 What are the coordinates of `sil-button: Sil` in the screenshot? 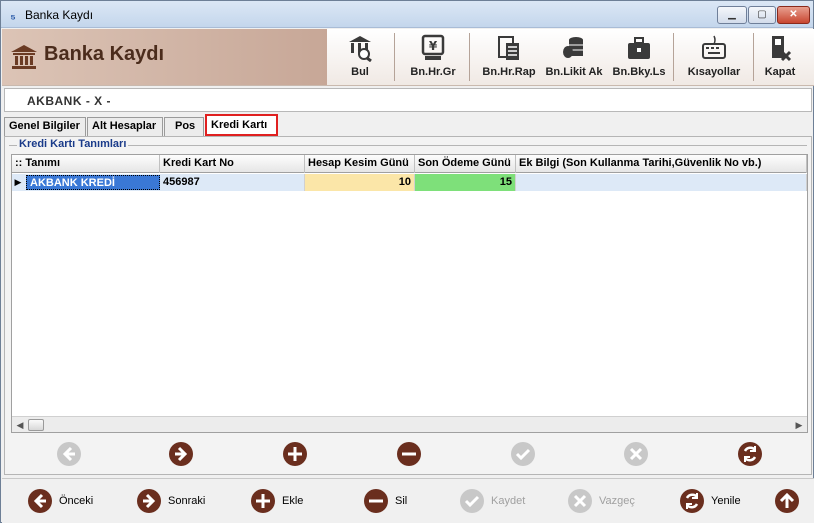 It's located at (398, 501).